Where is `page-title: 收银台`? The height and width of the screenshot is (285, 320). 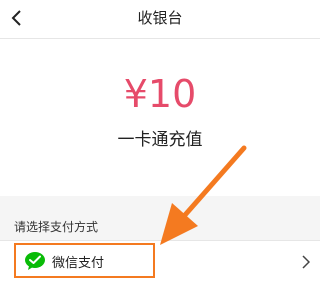
page-title: 收银台 is located at coordinates (160, 18).